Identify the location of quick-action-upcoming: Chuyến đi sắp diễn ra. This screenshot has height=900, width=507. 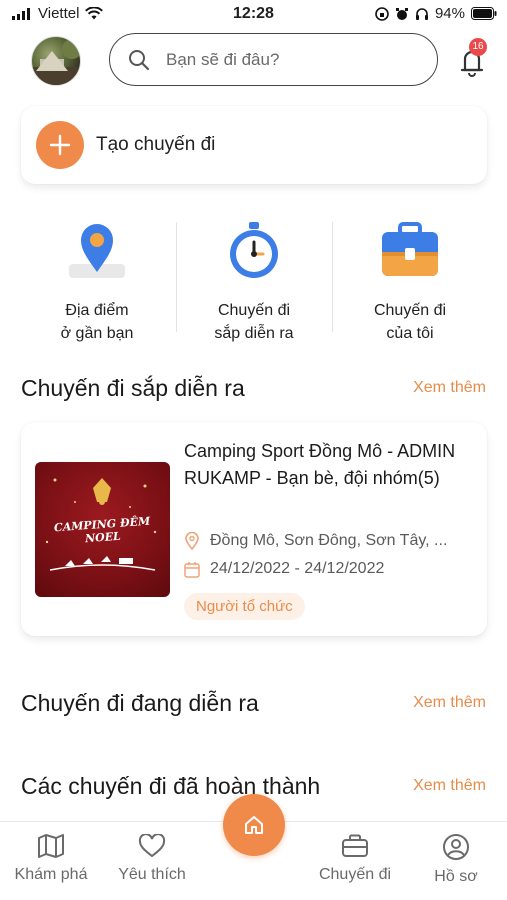
(254, 278).